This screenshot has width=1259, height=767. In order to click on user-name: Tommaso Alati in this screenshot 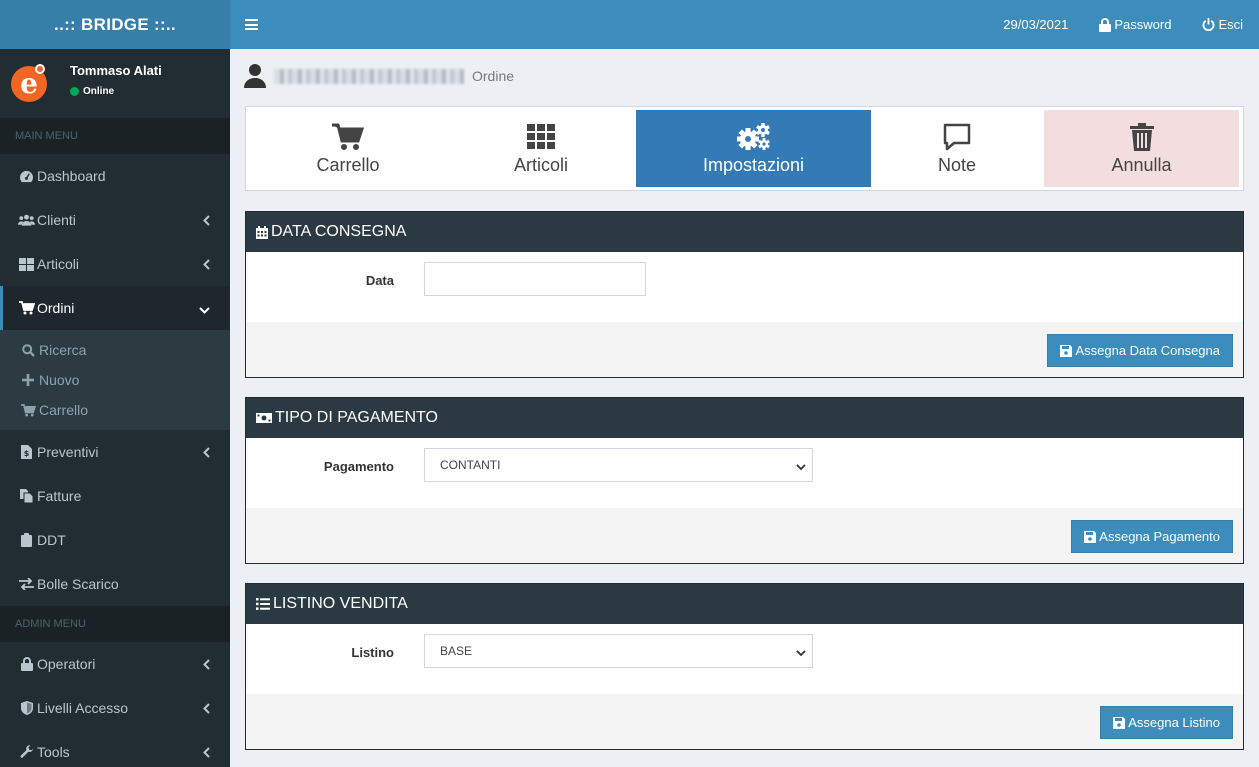, I will do `click(116, 70)`.